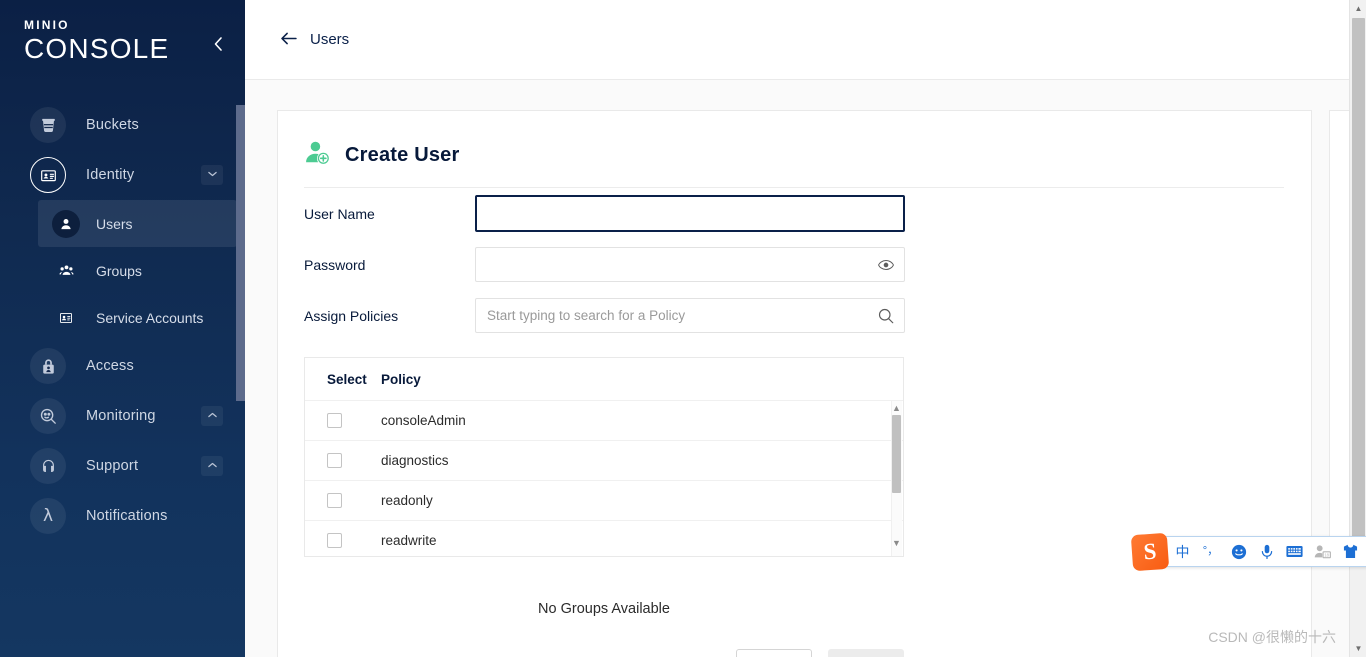  Describe the element at coordinates (347, 379) in the screenshot. I see `column-header-select: Select` at that location.